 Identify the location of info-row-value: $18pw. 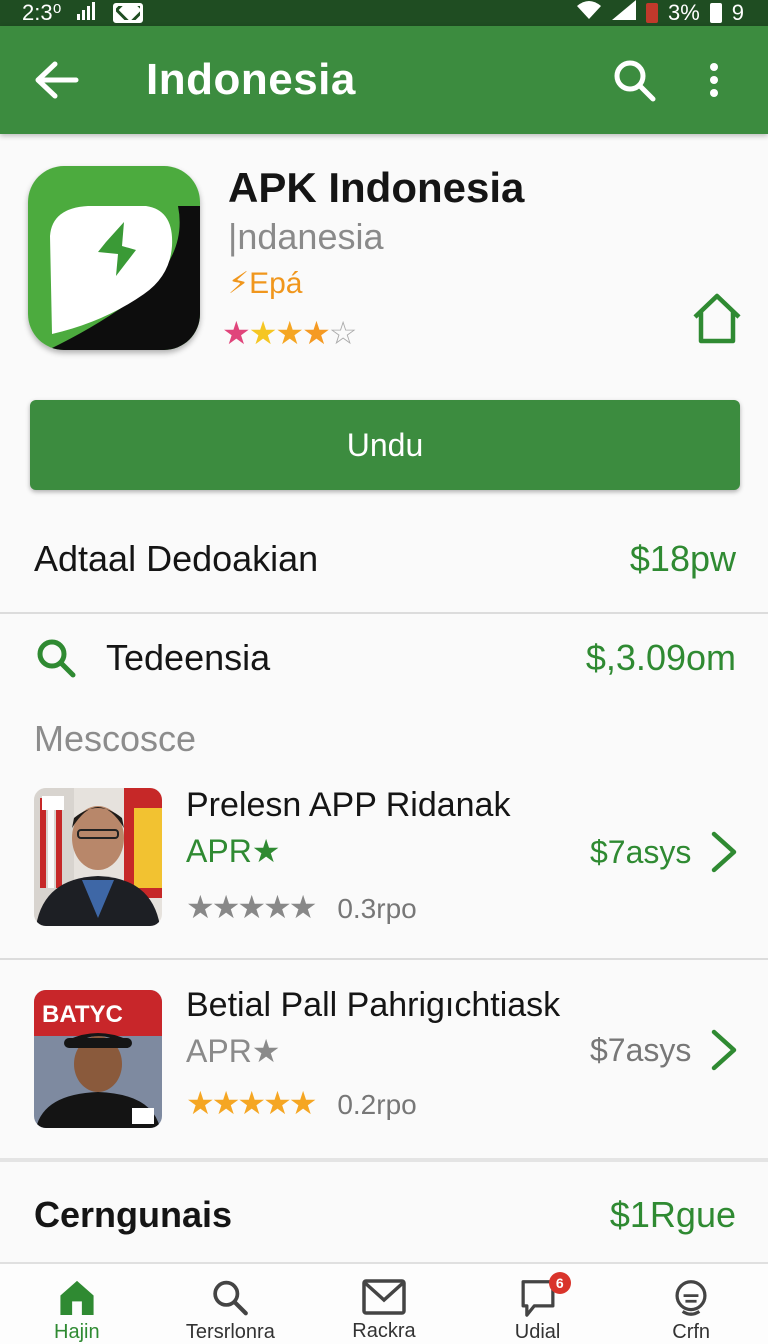
(682, 558).